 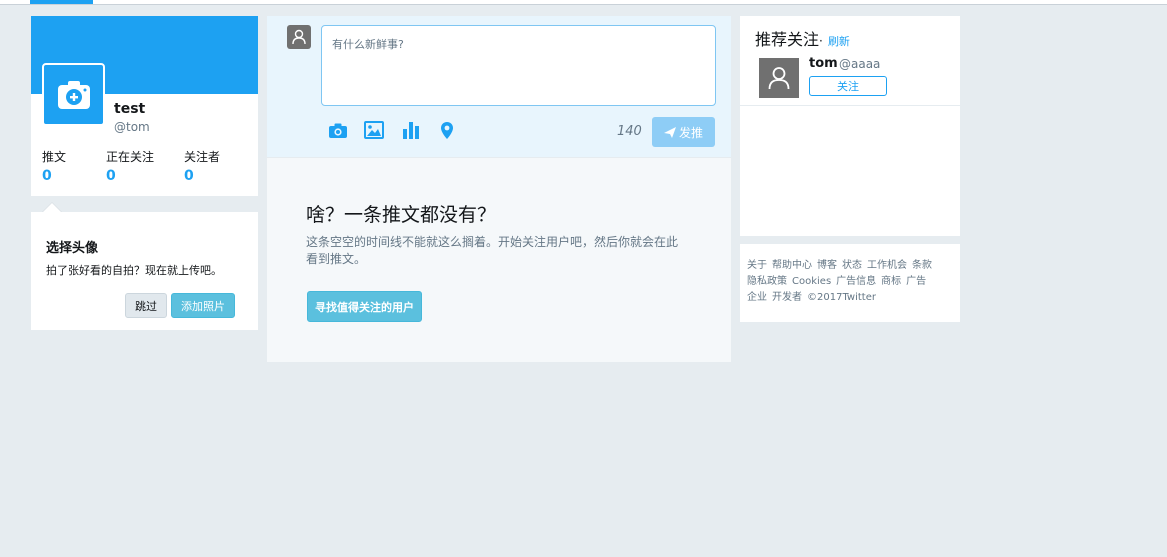 I want to click on camera-add-icon, so click(x=73, y=94).